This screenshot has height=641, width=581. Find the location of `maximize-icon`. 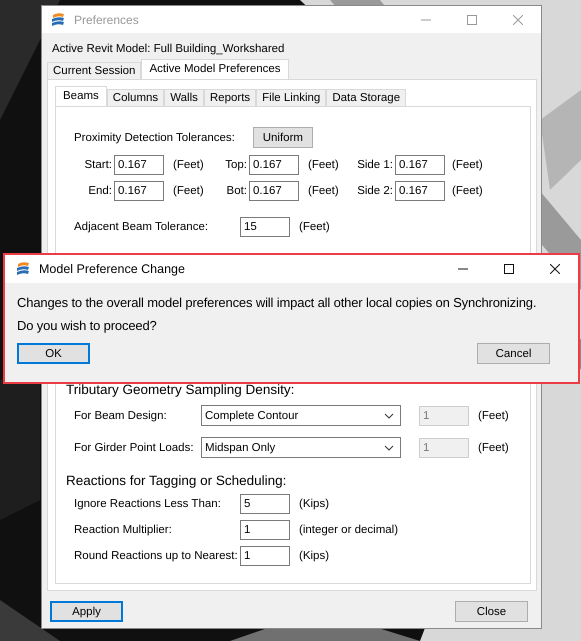

maximize-icon is located at coordinates (509, 269).